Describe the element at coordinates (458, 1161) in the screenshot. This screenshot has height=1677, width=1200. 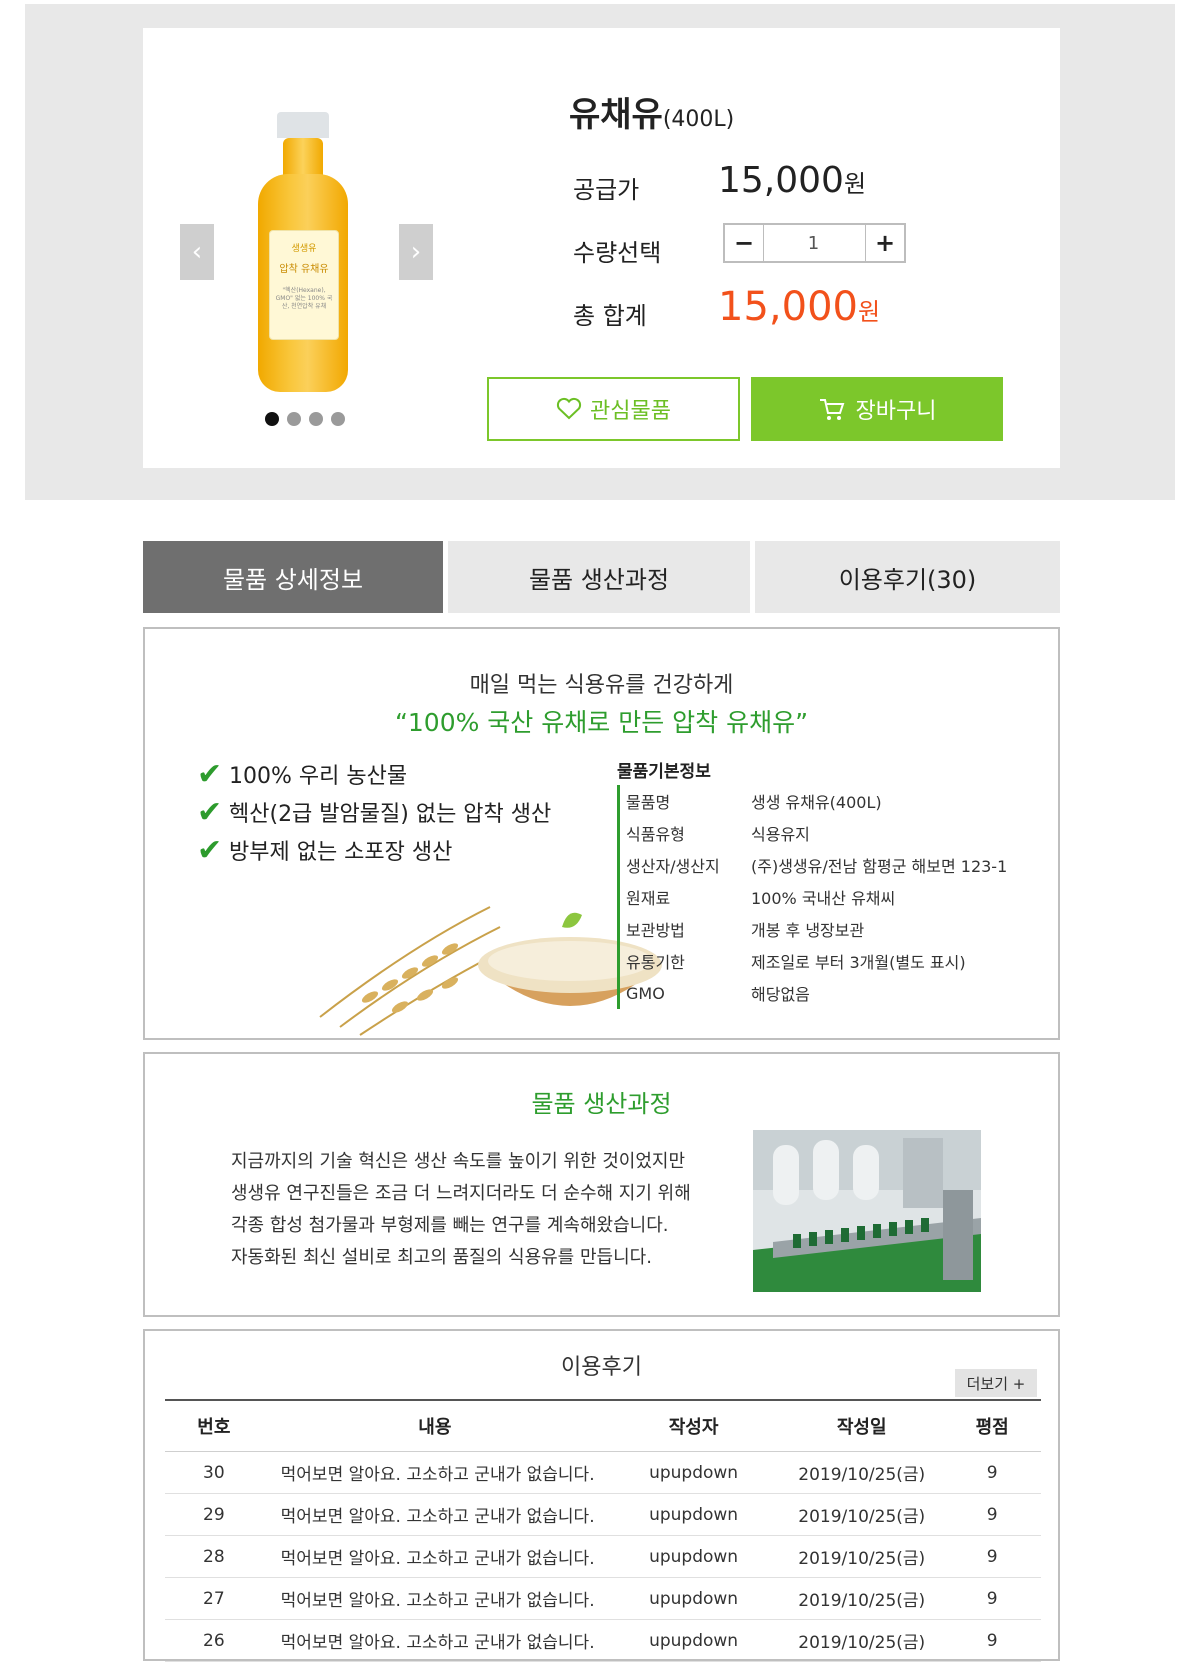
I see `process-line: 지금까지의 기술 혁신은 생산 속도를 높이기 위한 것이었지만` at that location.